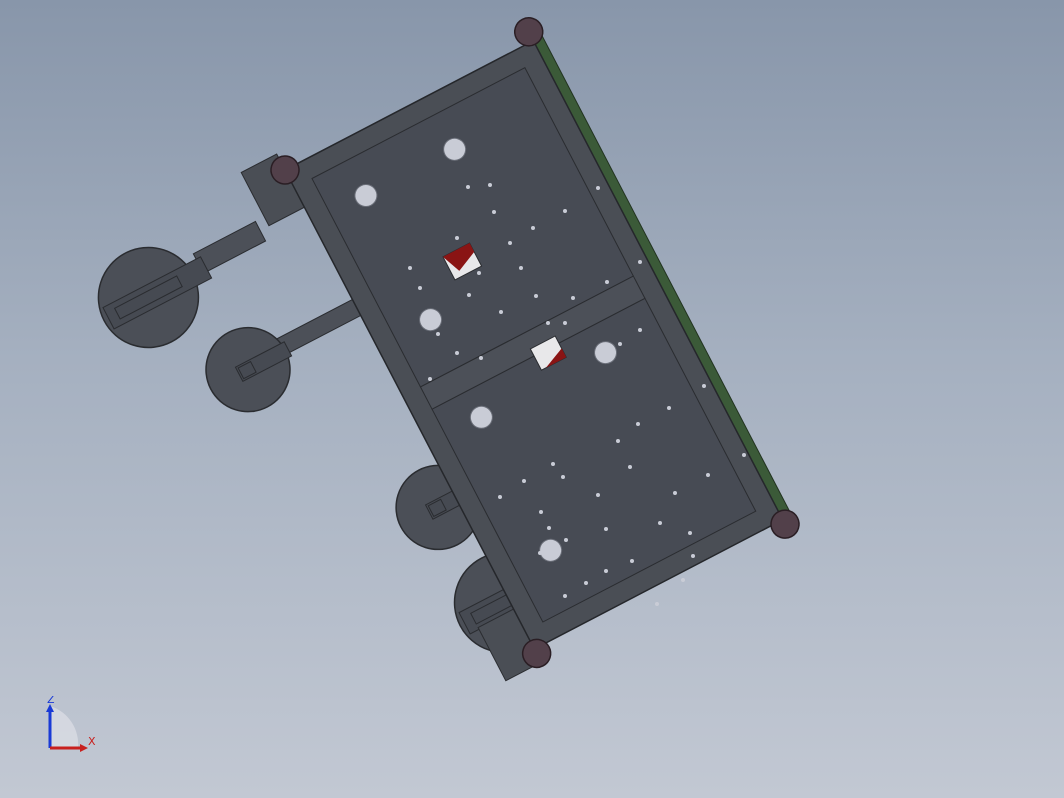 The height and width of the screenshot is (798, 1064). I want to click on x-arrow, so click(84, 748).